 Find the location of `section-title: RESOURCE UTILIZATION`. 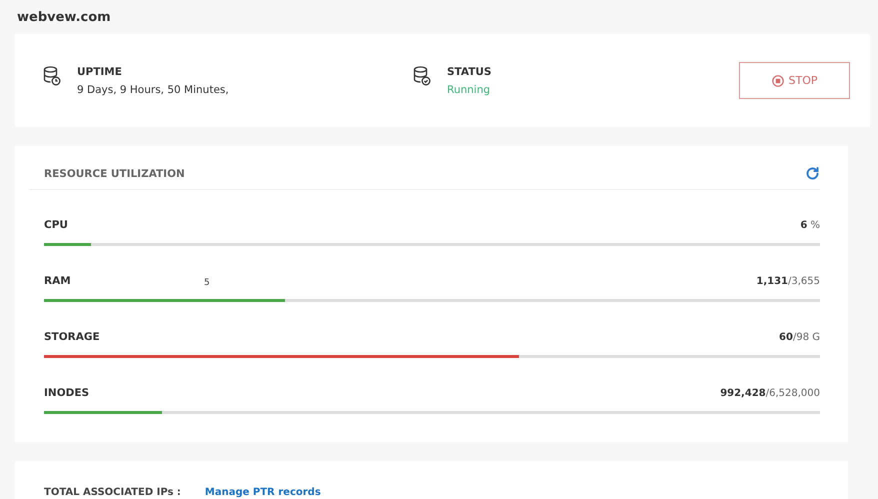

section-title: RESOURCE UTILIZATION is located at coordinates (114, 174).